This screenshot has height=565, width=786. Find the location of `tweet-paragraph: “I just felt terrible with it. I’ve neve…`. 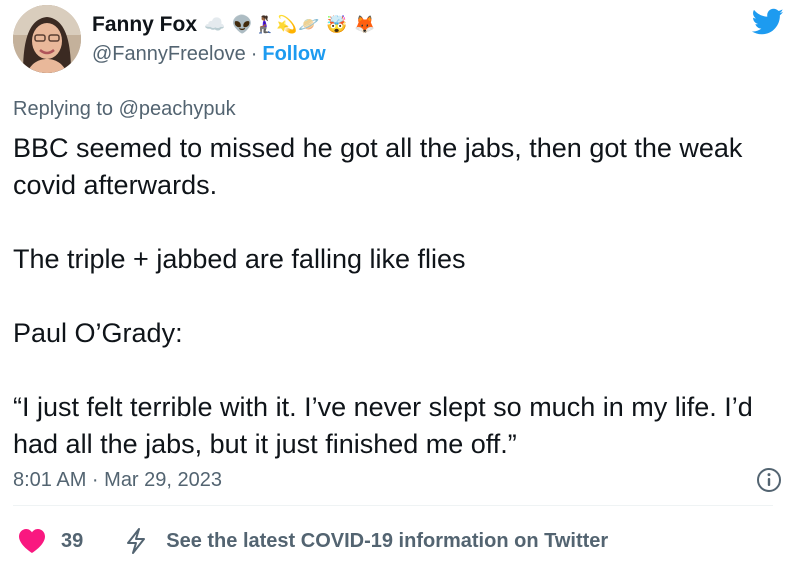

tweet-paragraph: “I just felt terrible with it. I’ve neve… is located at coordinates (383, 425).